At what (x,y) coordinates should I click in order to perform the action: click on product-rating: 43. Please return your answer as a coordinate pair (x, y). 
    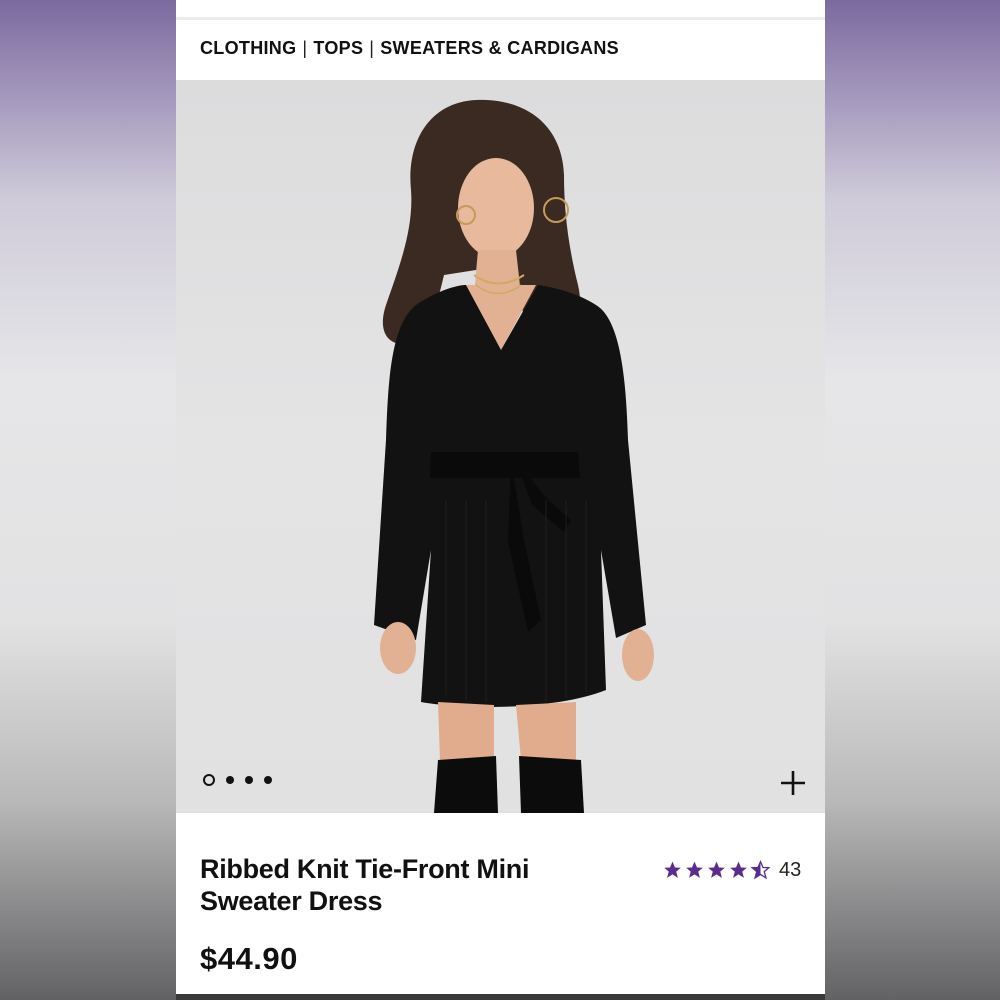
    Looking at the image, I should click on (731, 870).